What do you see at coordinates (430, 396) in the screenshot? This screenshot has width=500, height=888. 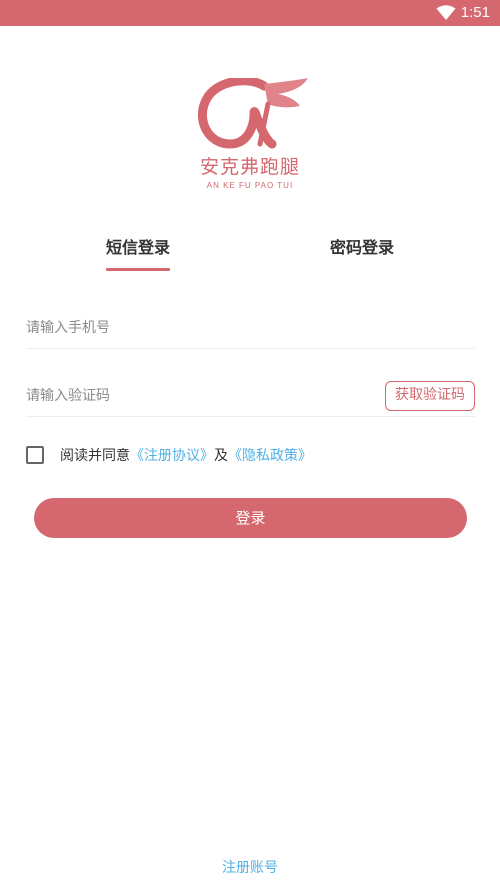 I see `get-code-button: 获取验证码` at bounding box center [430, 396].